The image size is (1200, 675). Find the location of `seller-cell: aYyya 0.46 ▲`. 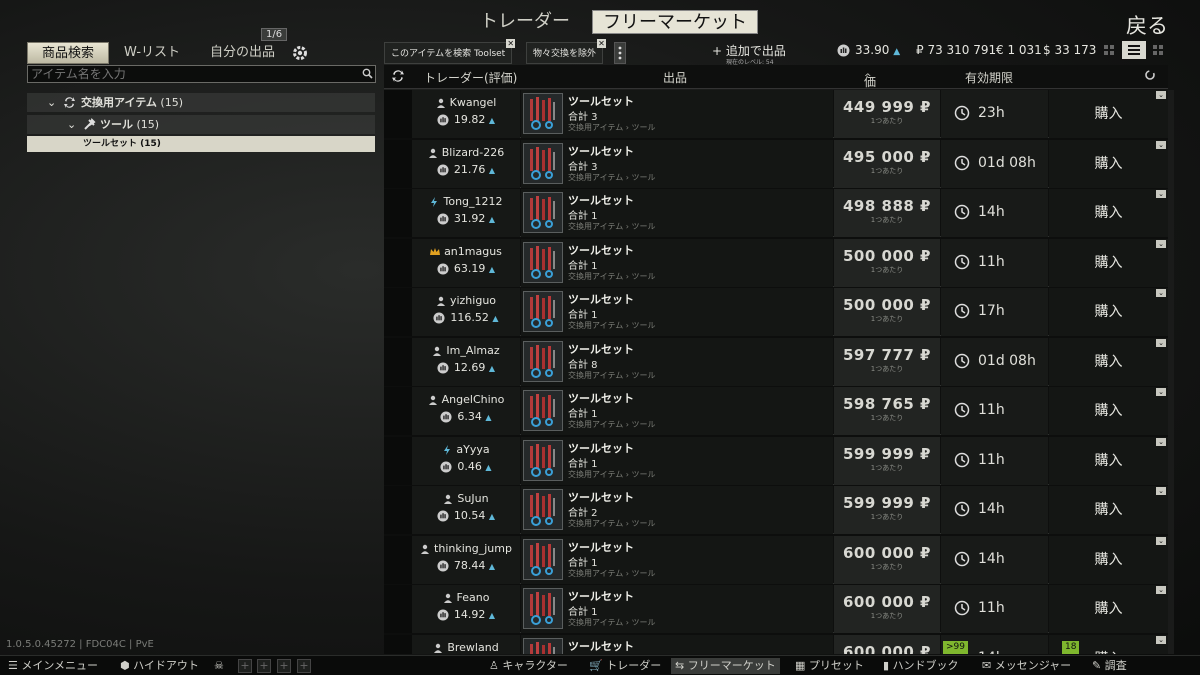

seller-cell: aYyya 0.46 ▲ is located at coordinates (466, 460).